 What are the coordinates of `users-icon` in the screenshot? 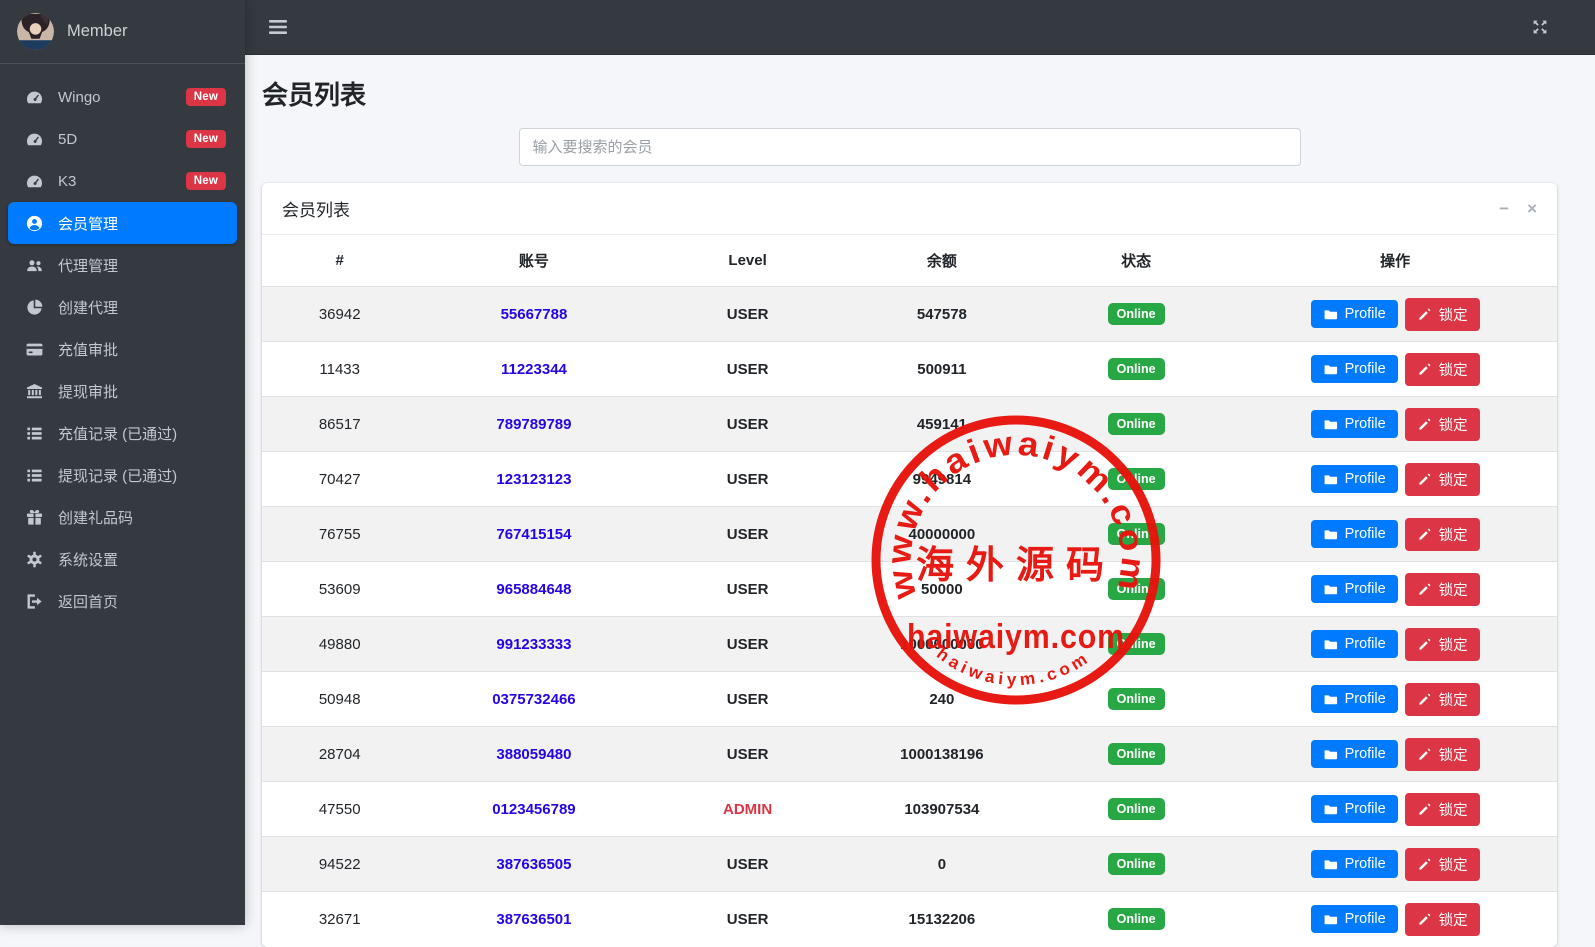 It's located at (34, 265).